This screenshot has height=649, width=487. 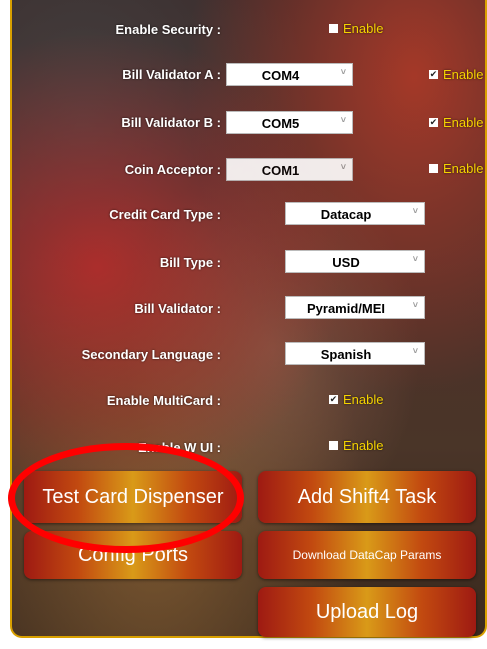 I want to click on secondary-language-select: Spanish ˅, so click(x=355, y=353).